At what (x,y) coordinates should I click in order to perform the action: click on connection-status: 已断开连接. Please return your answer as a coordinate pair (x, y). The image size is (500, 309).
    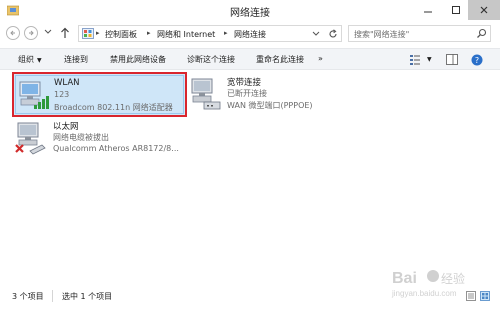
    Looking at the image, I should click on (247, 93).